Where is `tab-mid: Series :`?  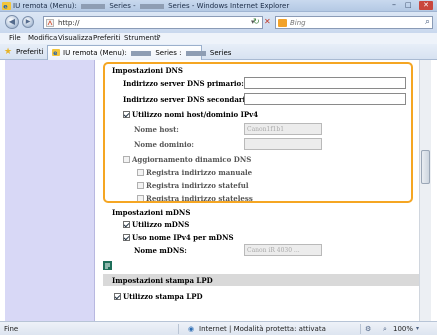 tab-mid: Series : is located at coordinates (168, 53).